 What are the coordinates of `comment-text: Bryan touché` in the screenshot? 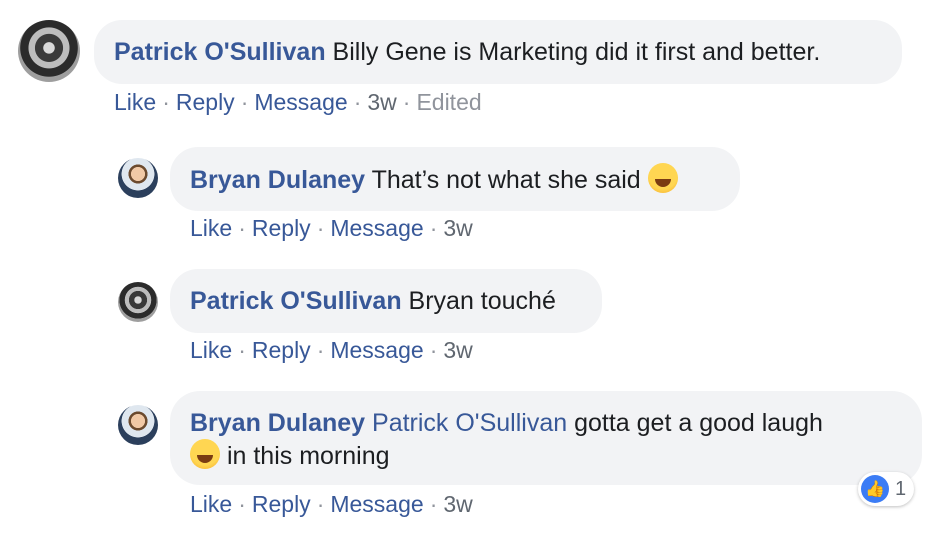 It's located at (482, 301).